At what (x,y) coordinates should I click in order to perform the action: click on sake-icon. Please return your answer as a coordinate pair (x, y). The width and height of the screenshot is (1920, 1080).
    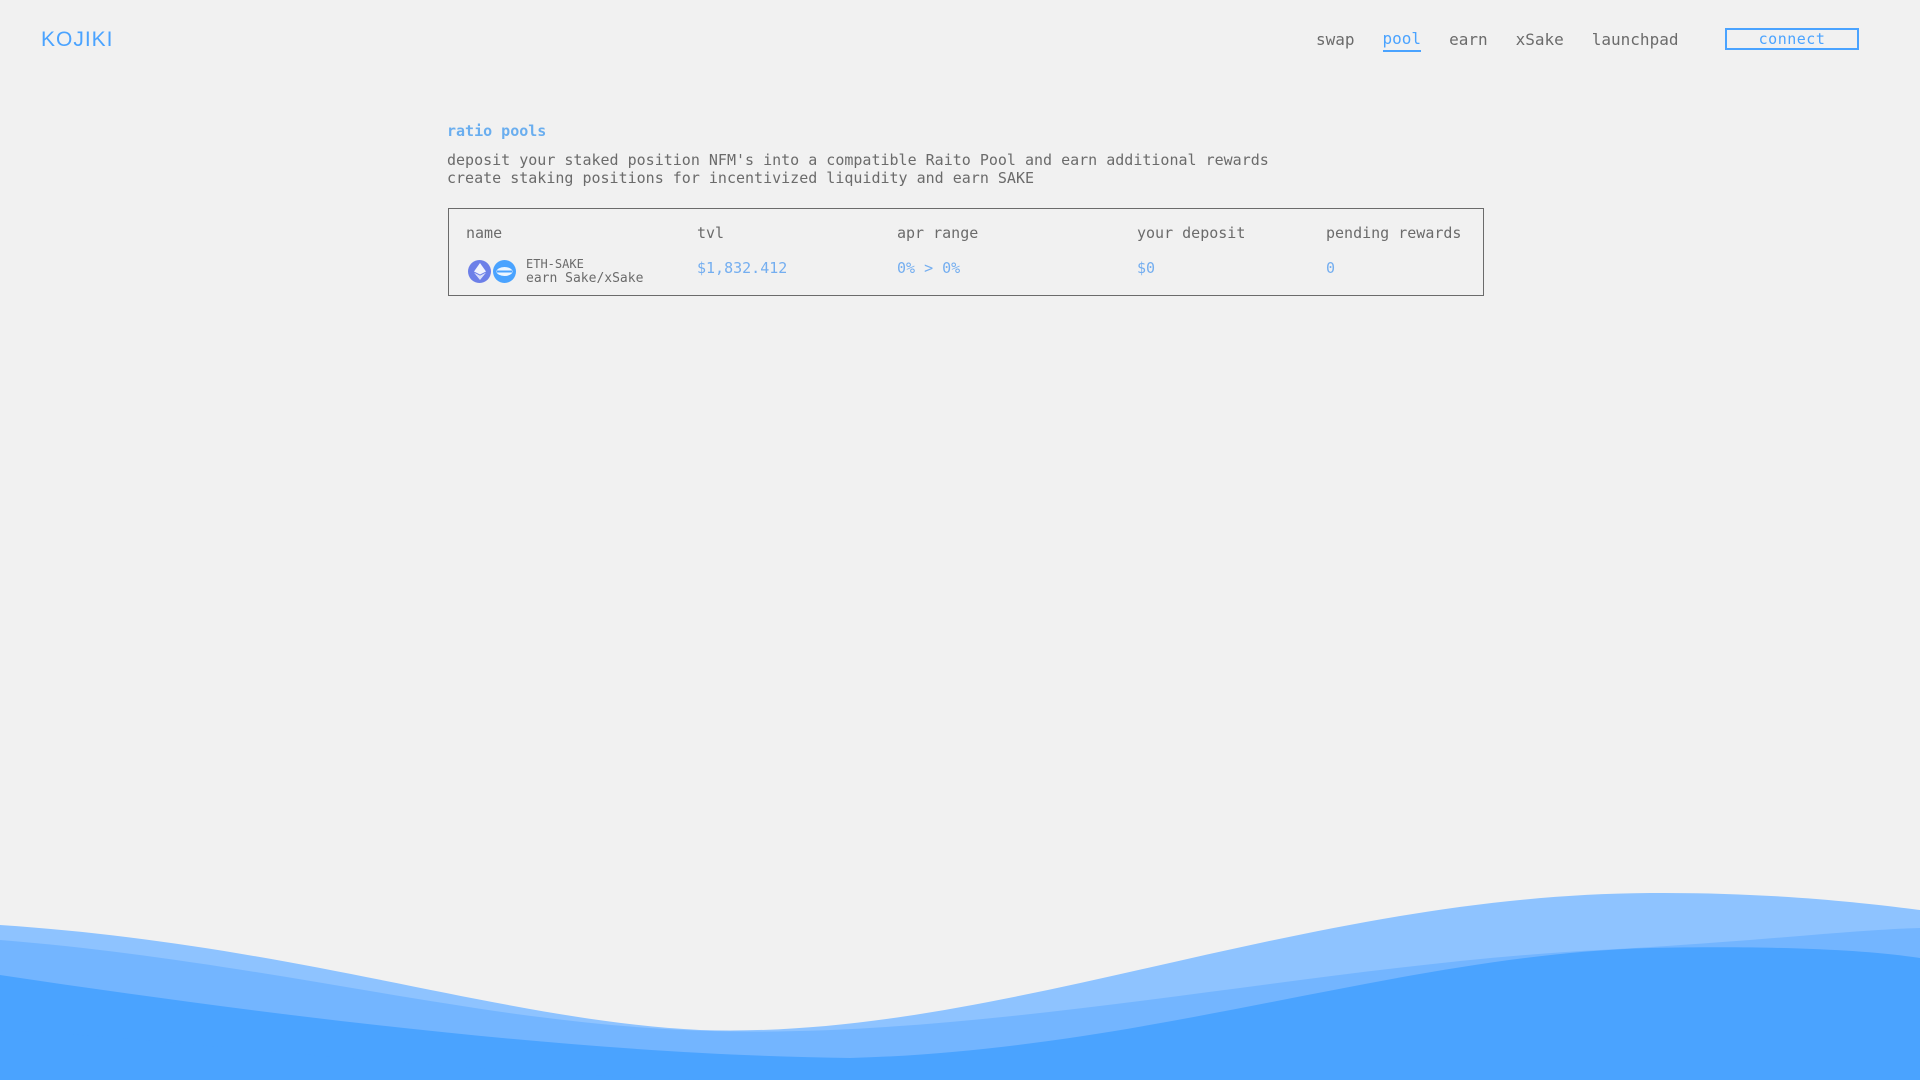
    Looking at the image, I should click on (504, 271).